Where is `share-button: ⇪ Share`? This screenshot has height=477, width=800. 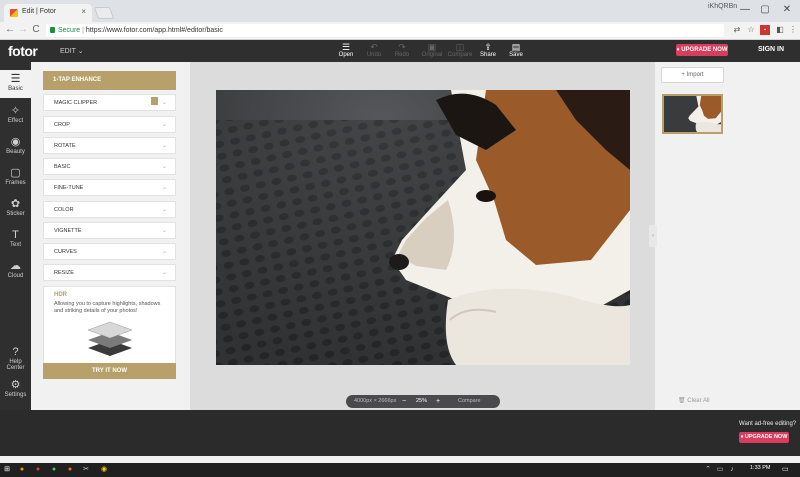 share-button: ⇪ Share is located at coordinates (488, 52).